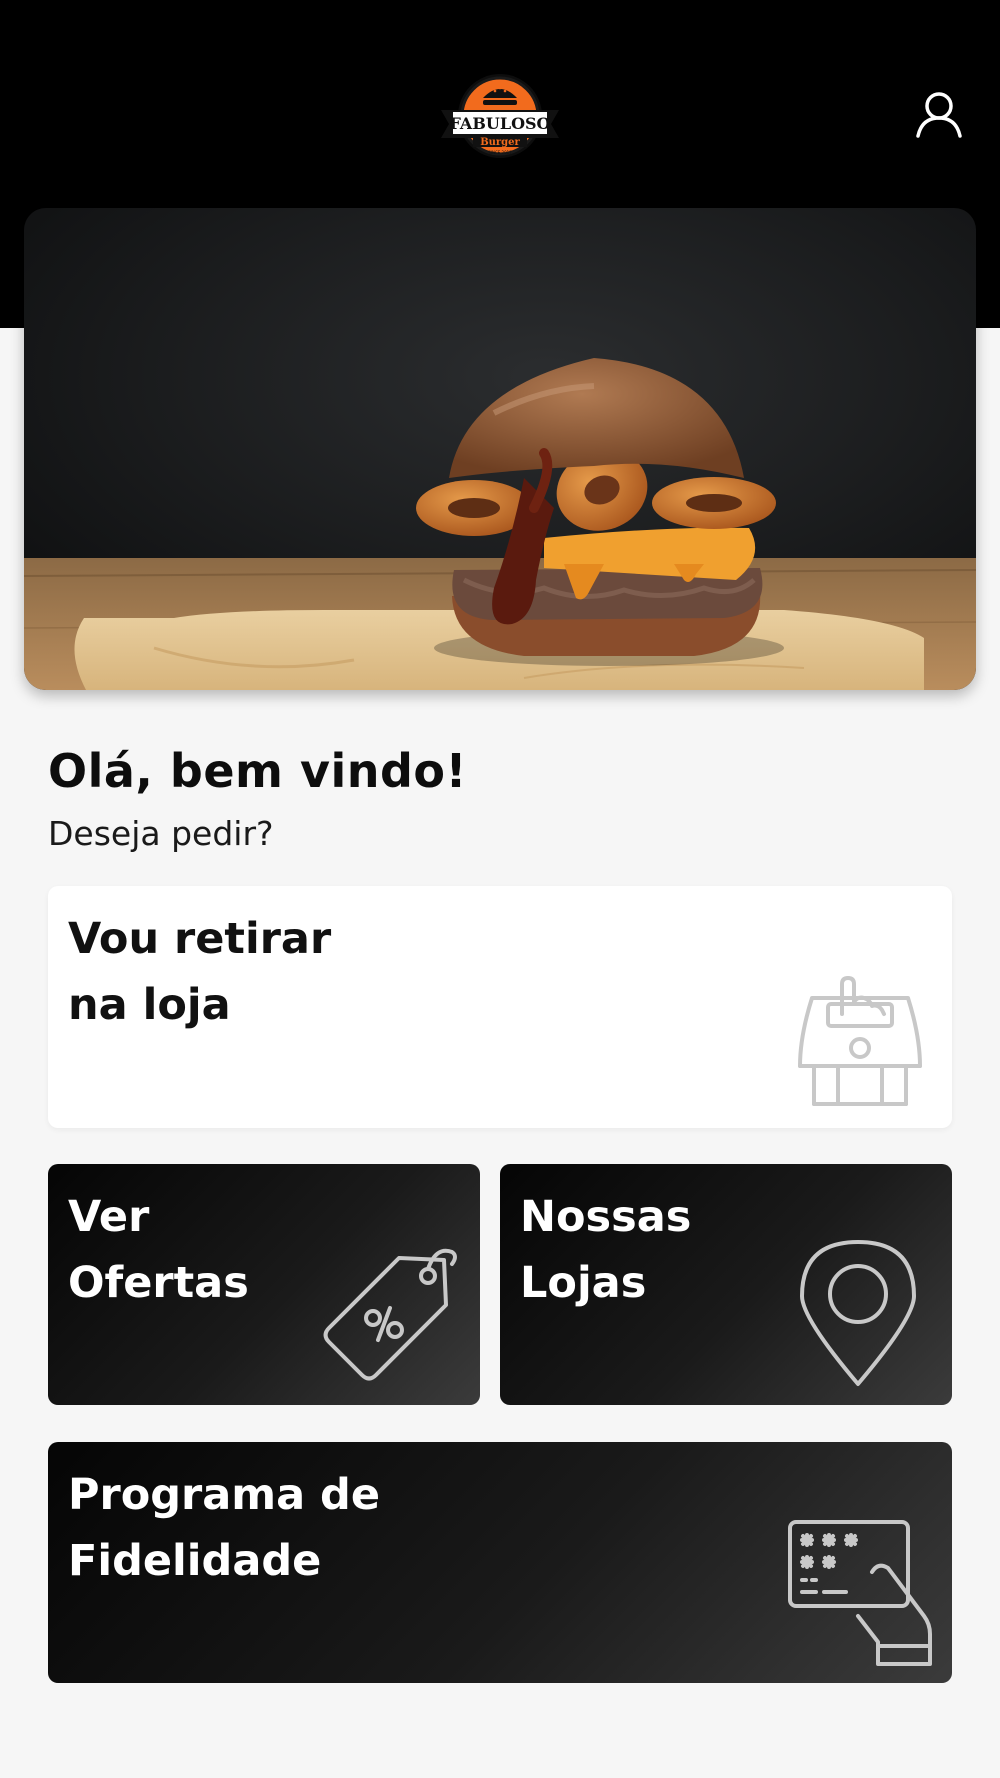  What do you see at coordinates (860, 1041) in the screenshot?
I see `store-pickup-icon` at bounding box center [860, 1041].